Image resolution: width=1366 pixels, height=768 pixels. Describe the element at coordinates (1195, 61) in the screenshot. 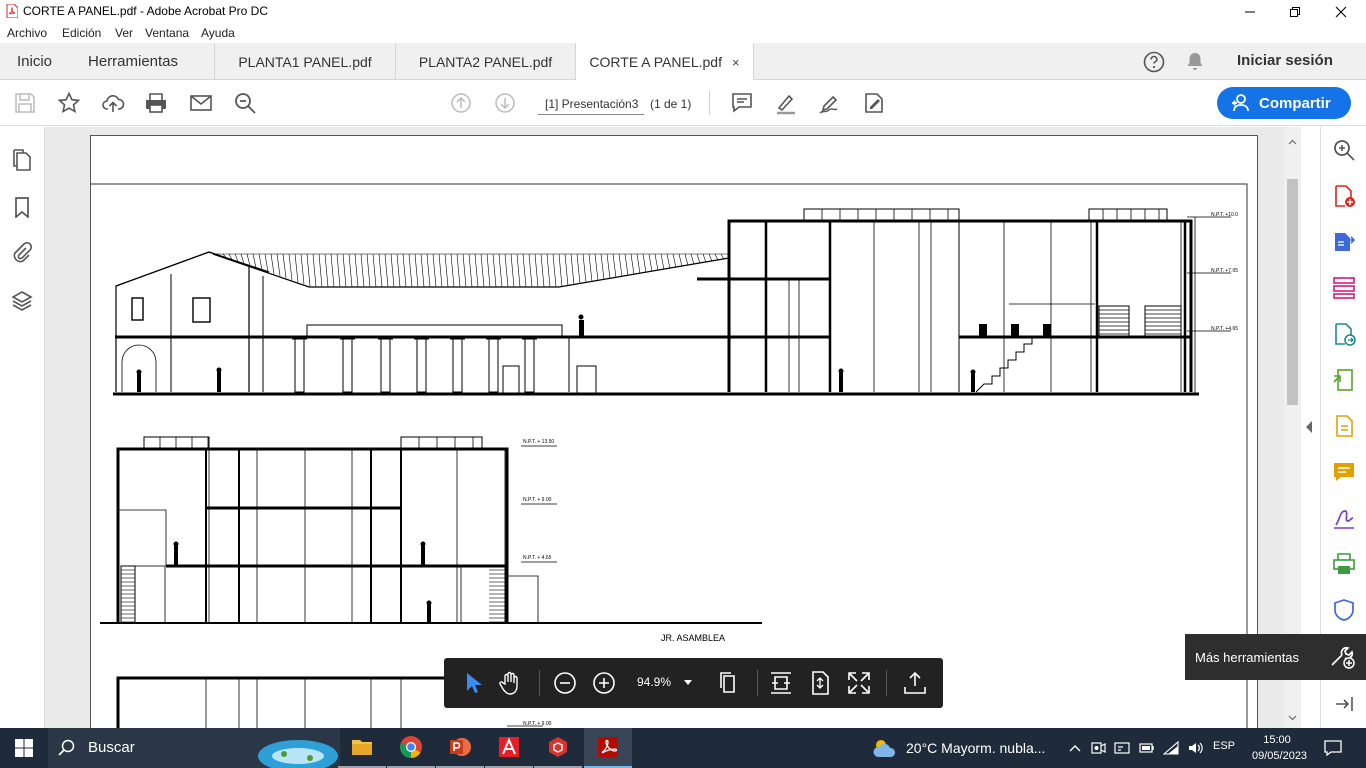

I see `bell-icon` at that location.